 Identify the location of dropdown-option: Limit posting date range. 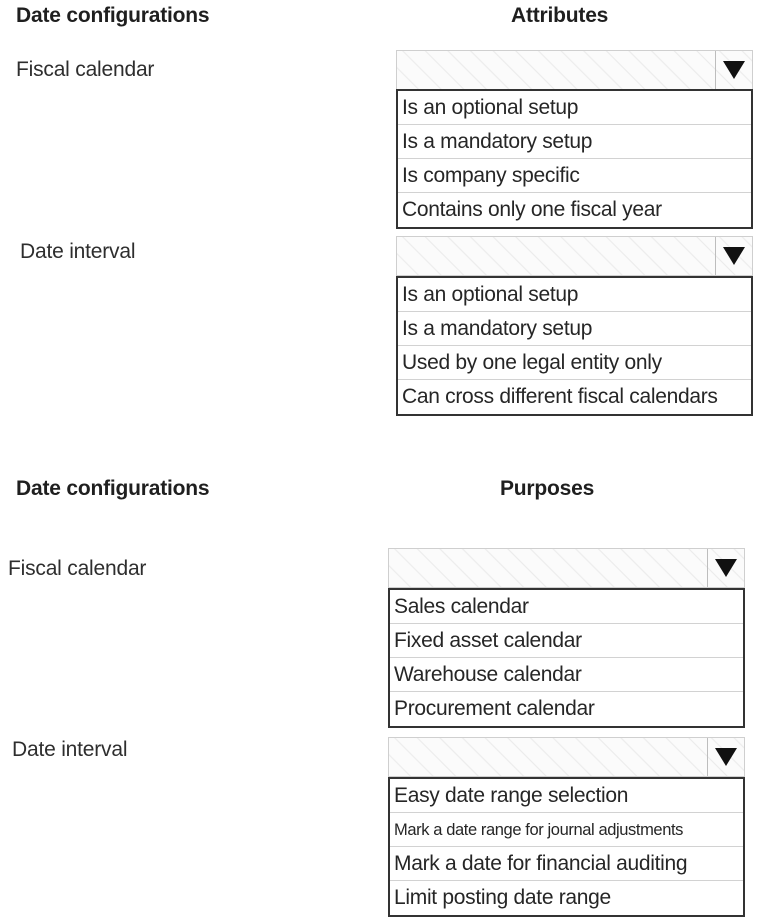
(566, 898).